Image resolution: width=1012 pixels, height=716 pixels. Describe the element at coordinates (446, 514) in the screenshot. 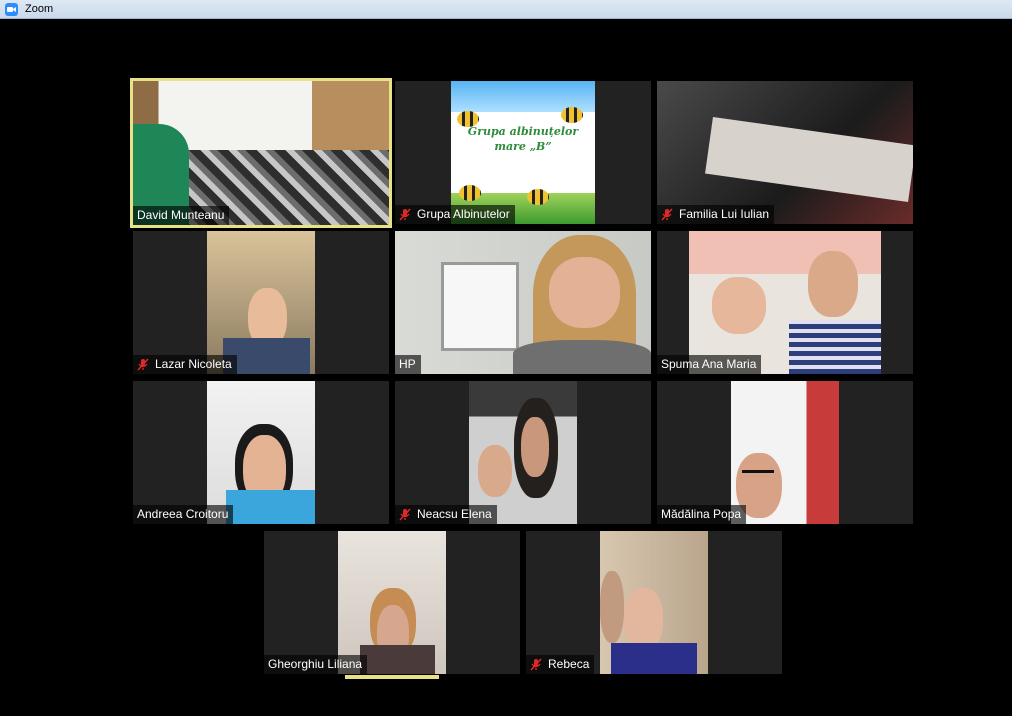

I see `participant-name: Neacsu Elena` at that location.